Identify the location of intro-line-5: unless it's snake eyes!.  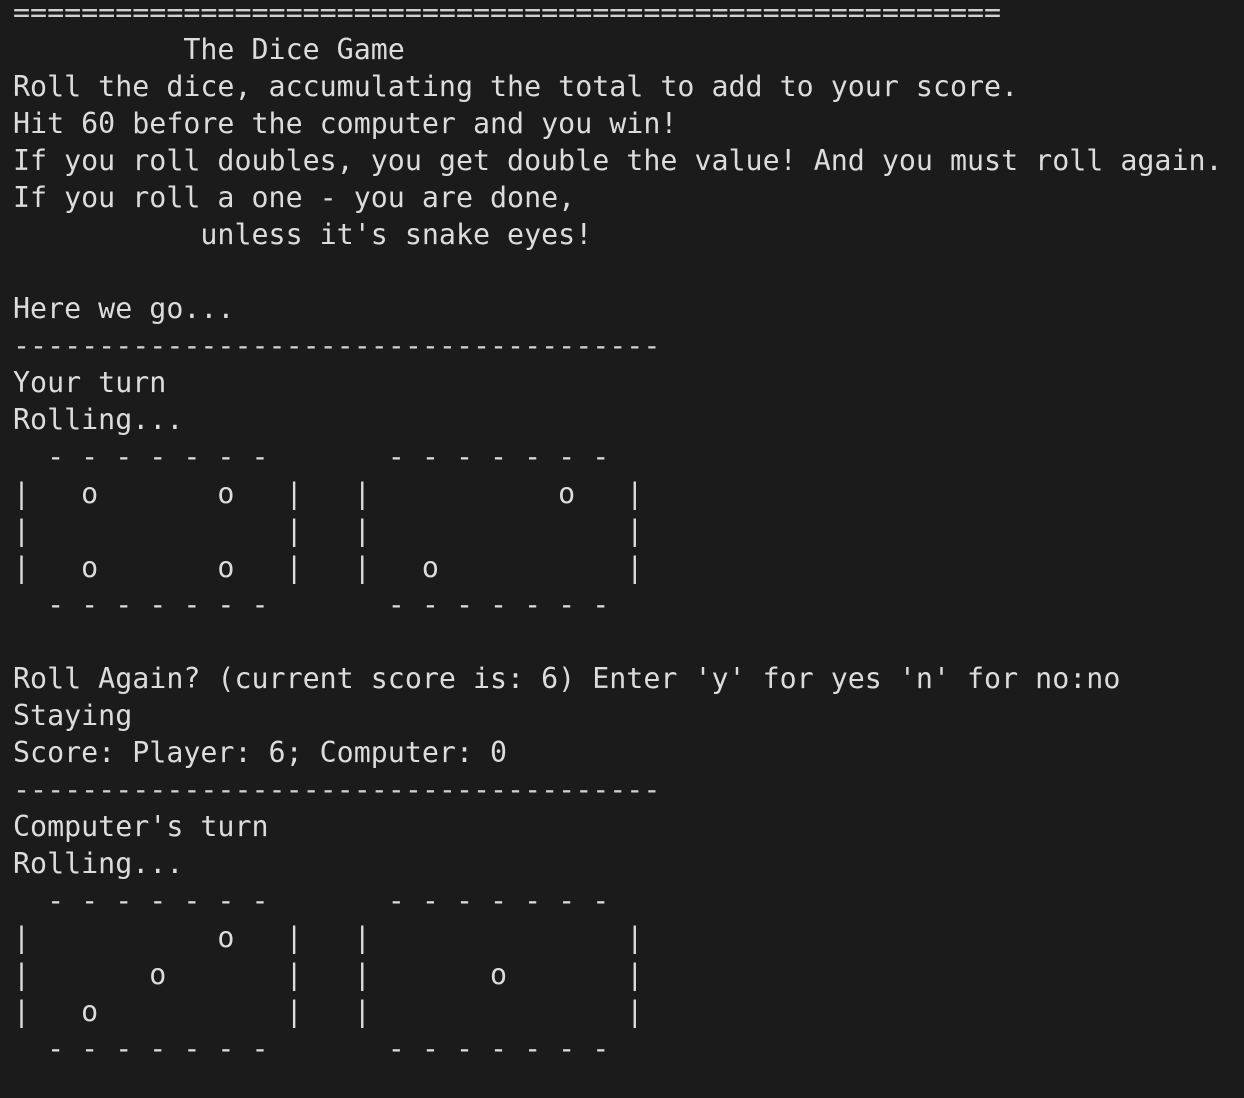
(303, 234).